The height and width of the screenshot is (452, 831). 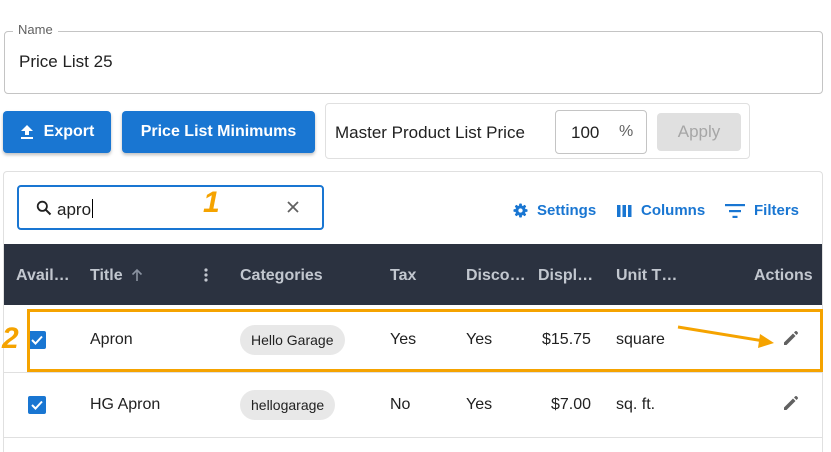 I want to click on price-list-minimums-label: Price List Minimums, so click(x=218, y=131).